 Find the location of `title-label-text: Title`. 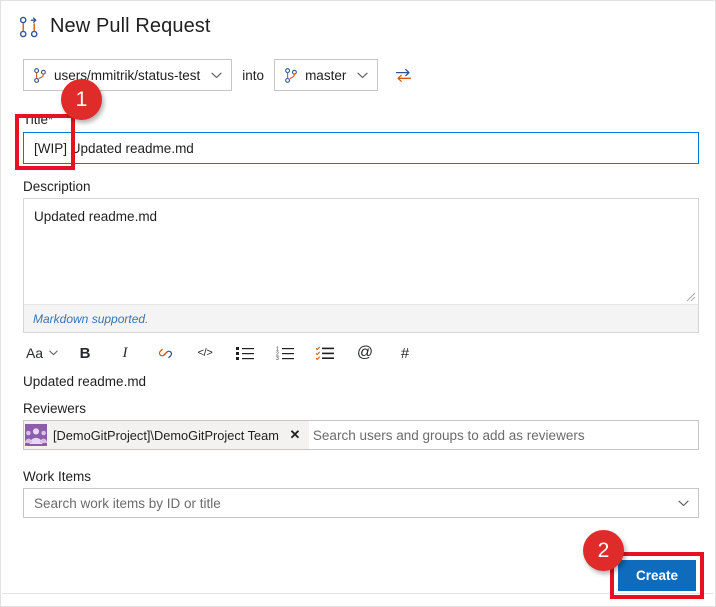

title-label-text: Title is located at coordinates (36, 119).